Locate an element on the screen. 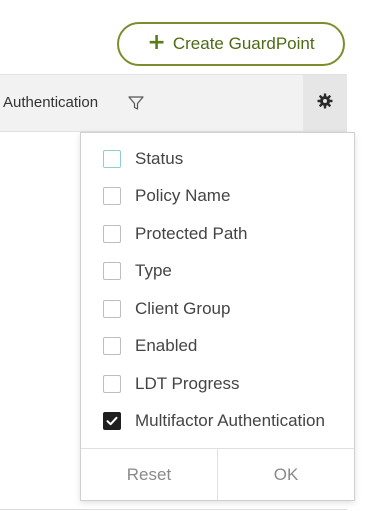 This screenshot has height=511, width=369. checkbox-status is located at coordinates (112, 159).